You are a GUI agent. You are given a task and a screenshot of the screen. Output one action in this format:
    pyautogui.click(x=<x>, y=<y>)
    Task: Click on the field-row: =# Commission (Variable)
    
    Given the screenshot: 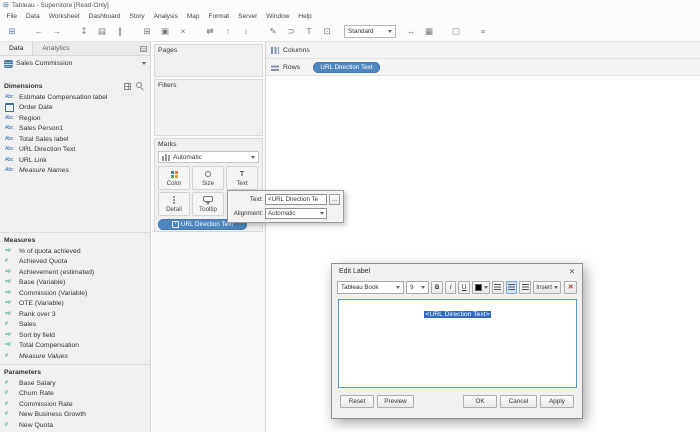 What is the action you would take?
    pyautogui.click(x=75, y=293)
    